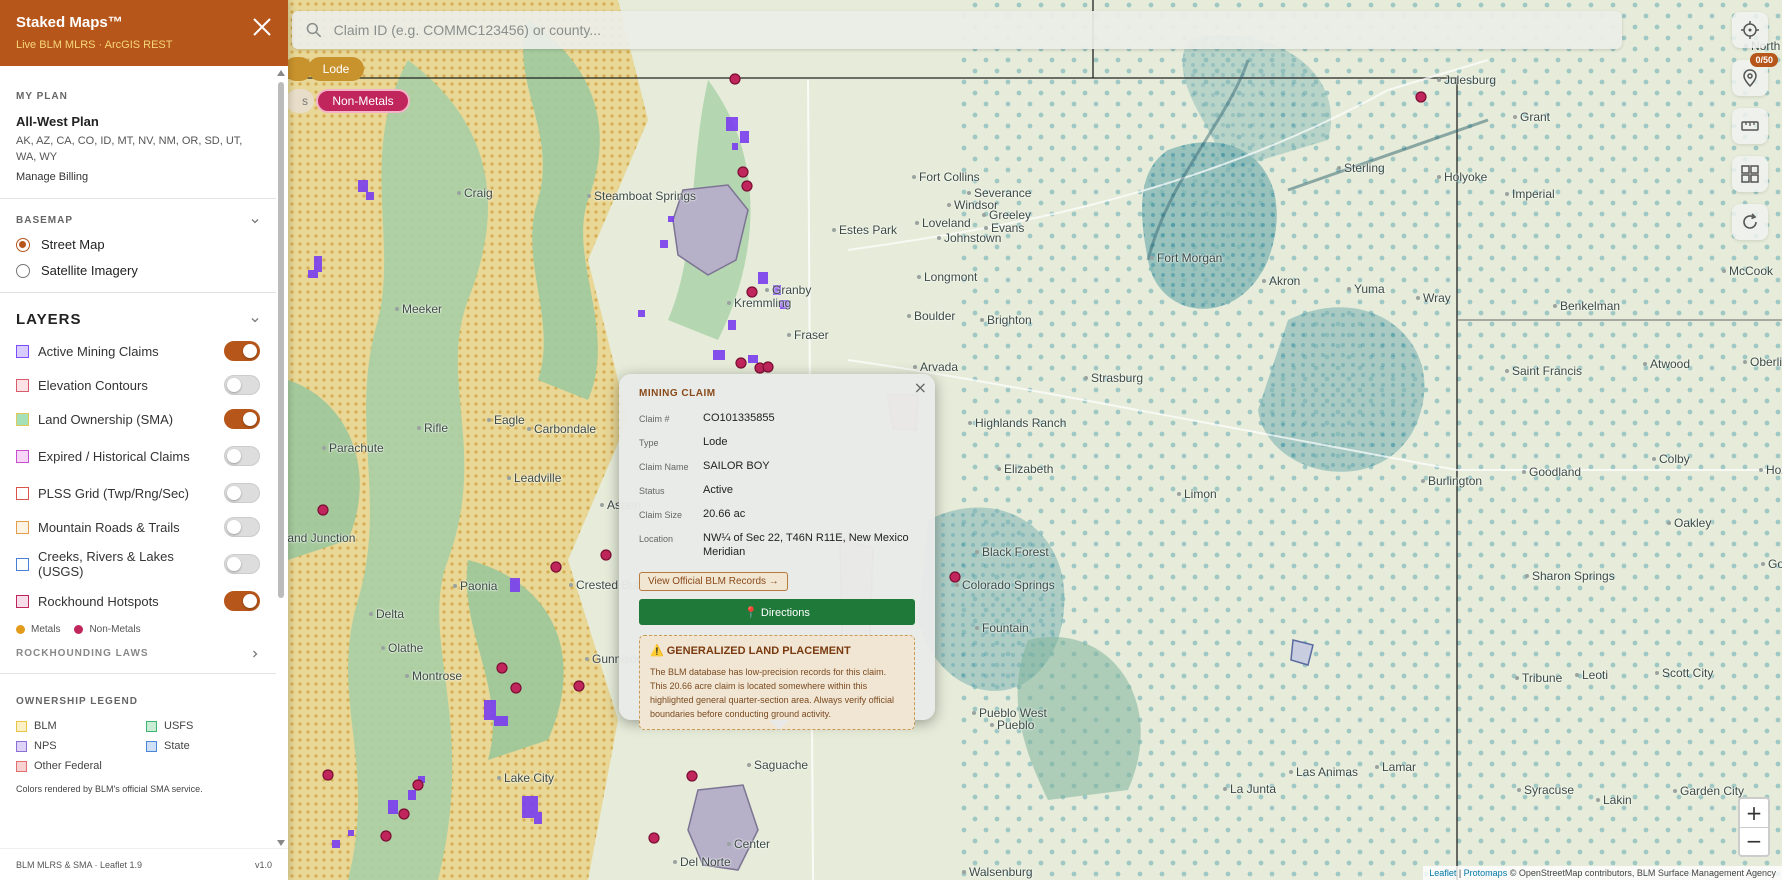  I want to click on place-label: Oakley, so click(1689, 523).